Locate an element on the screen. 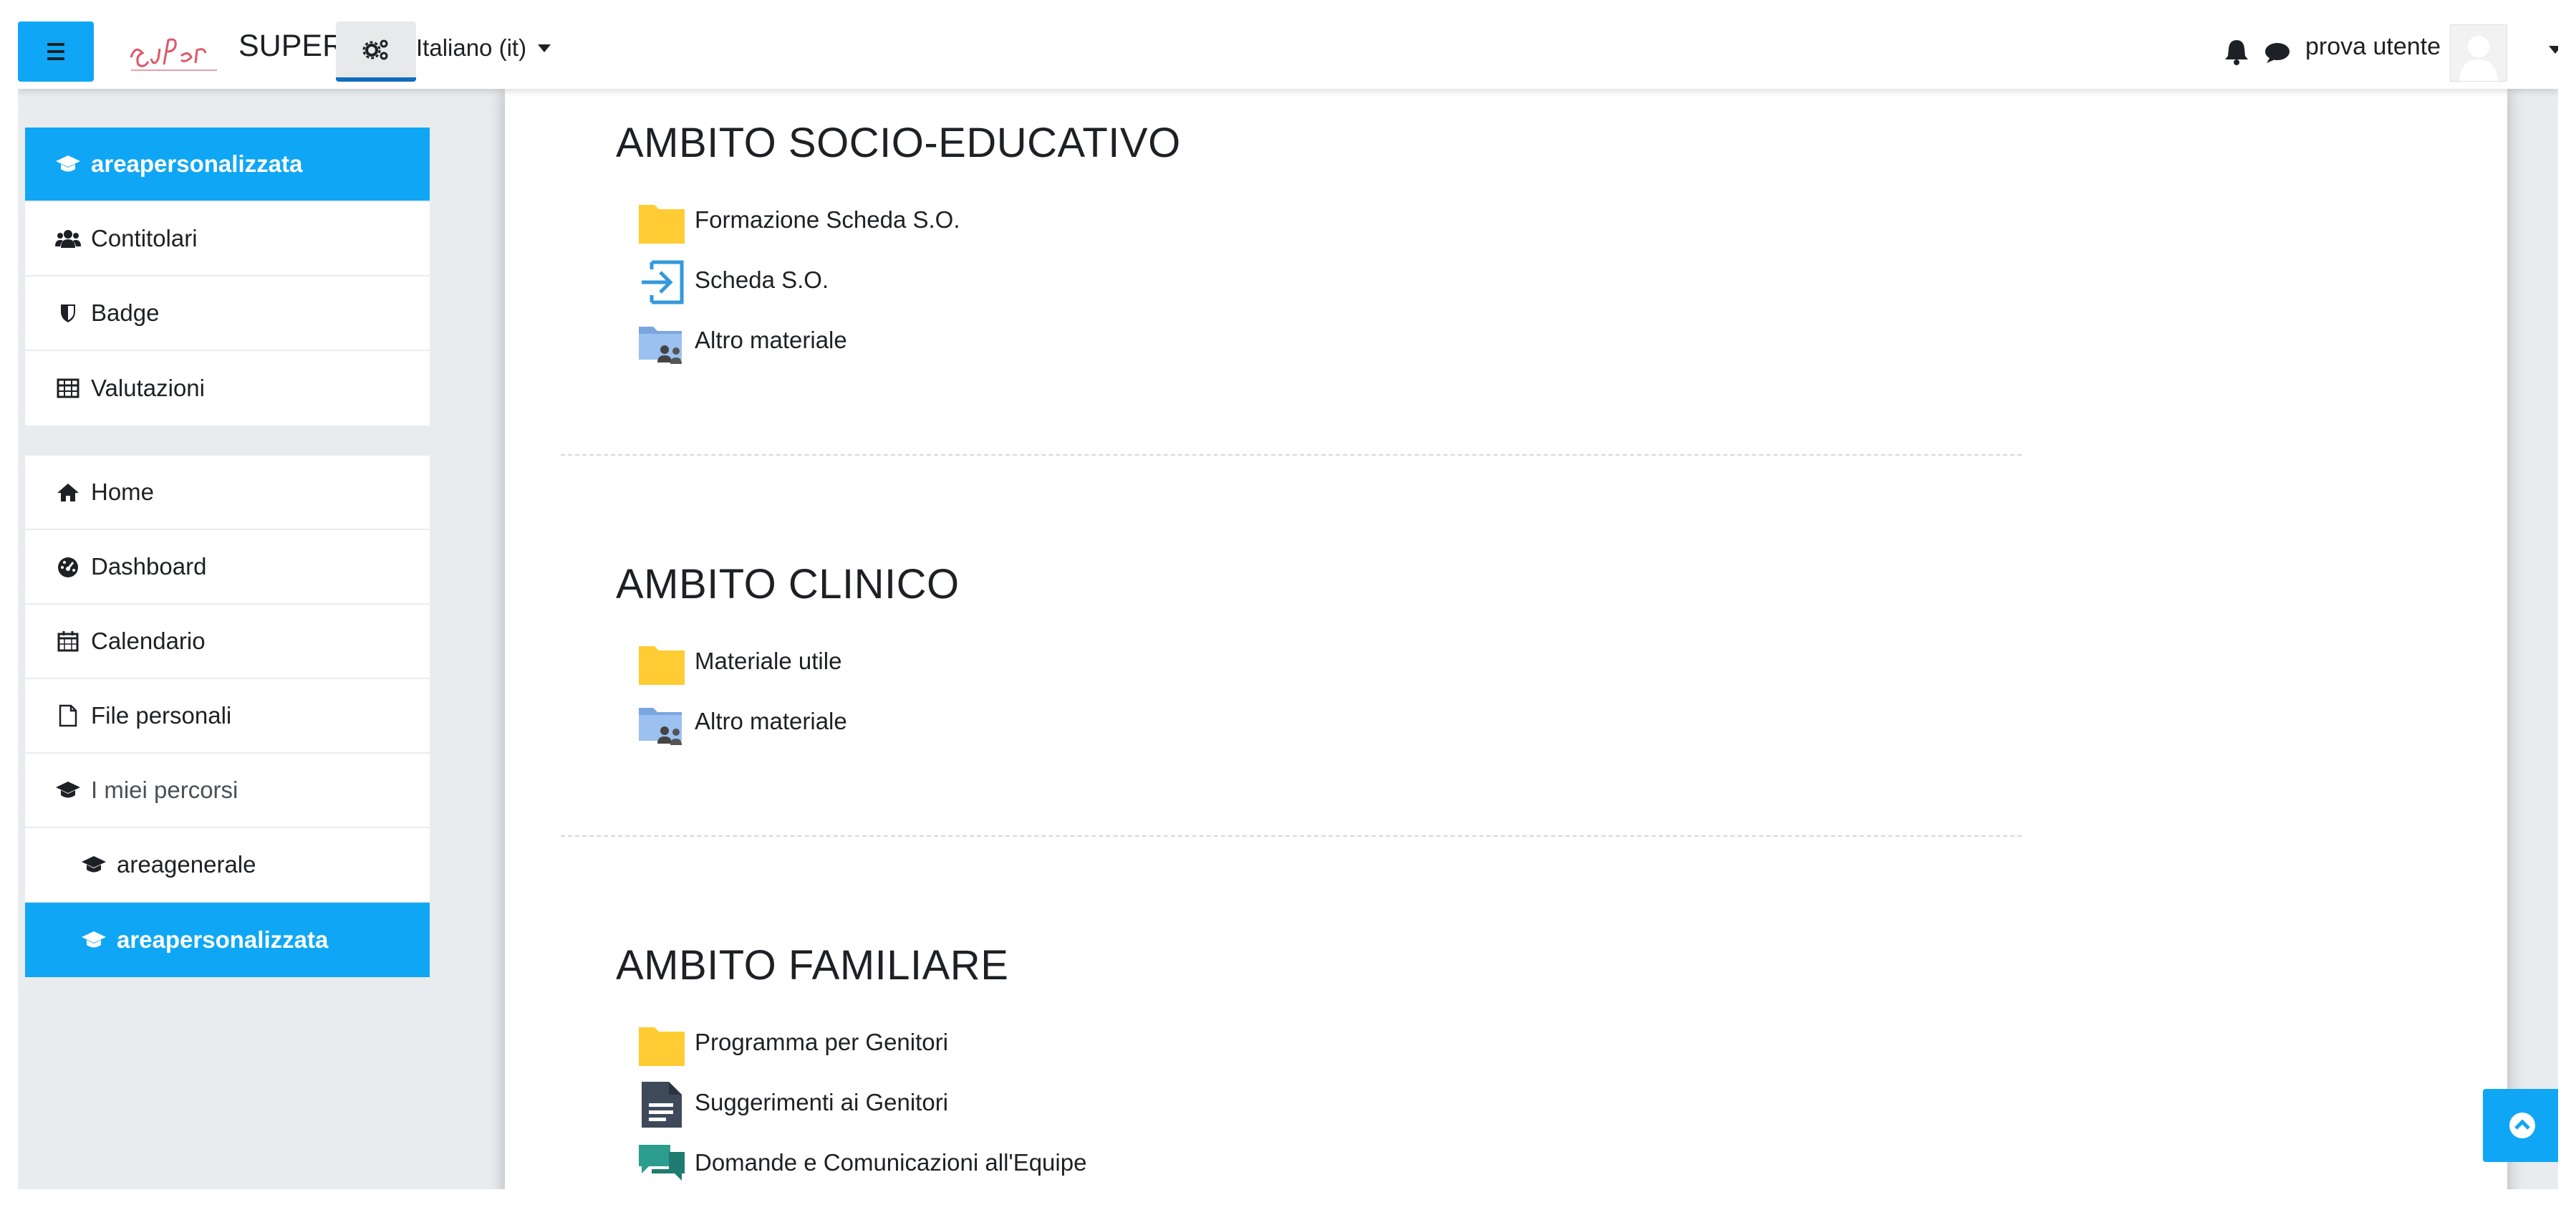 The width and height of the screenshot is (2576, 1210). section-title: AMBITO CLINICO is located at coordinates (788, 584).